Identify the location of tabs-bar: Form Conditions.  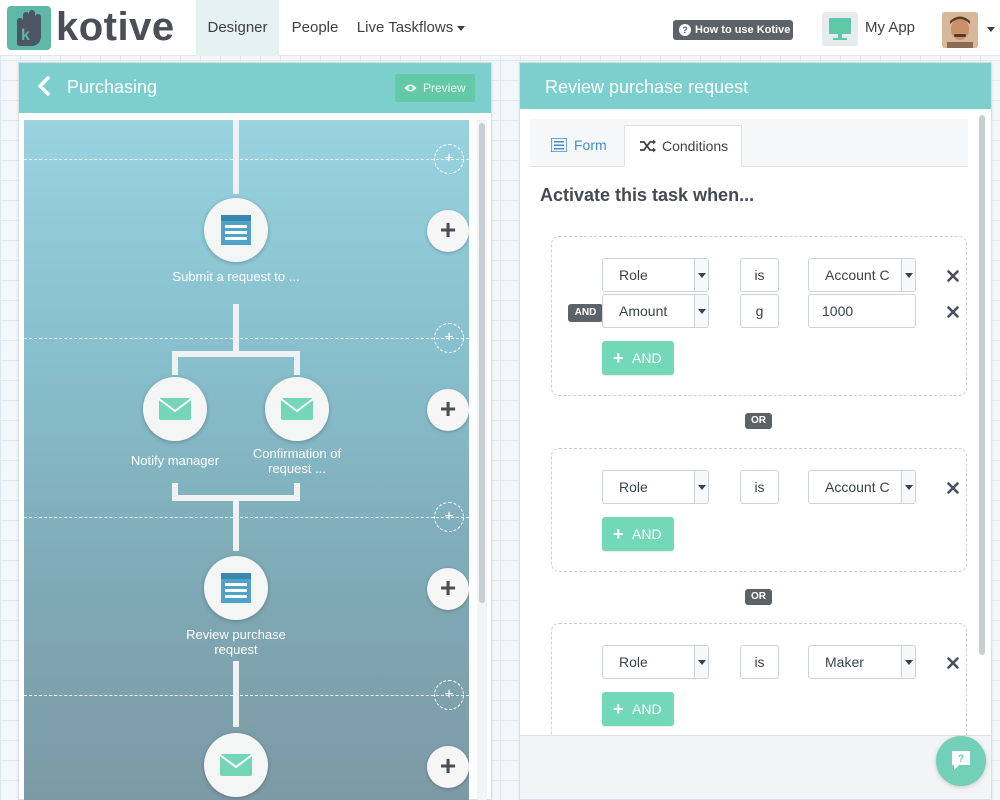
(749, 143).